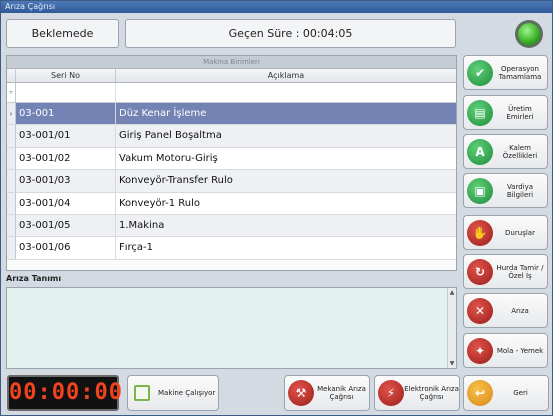 The height and width of the screenshot is (416, 553). Describe the element at coordinates (480, 190) in the screenshot. I see `shift-info-icon: ▣` at that location.